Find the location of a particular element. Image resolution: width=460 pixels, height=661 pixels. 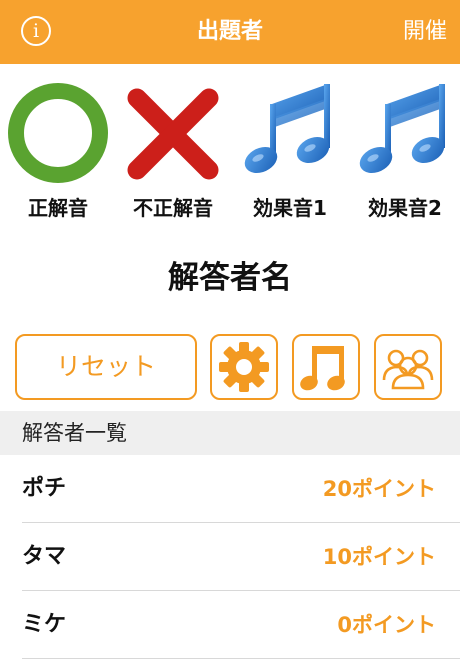

answerer-name-label: タマ is located at coordinates (44, 556).